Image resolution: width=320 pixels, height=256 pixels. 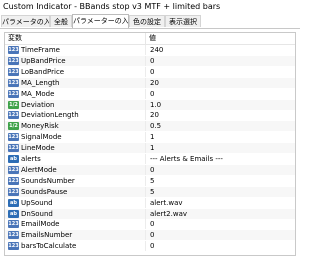 I want to click on parameter-name: EmailMode, so click(x=40, y=224).